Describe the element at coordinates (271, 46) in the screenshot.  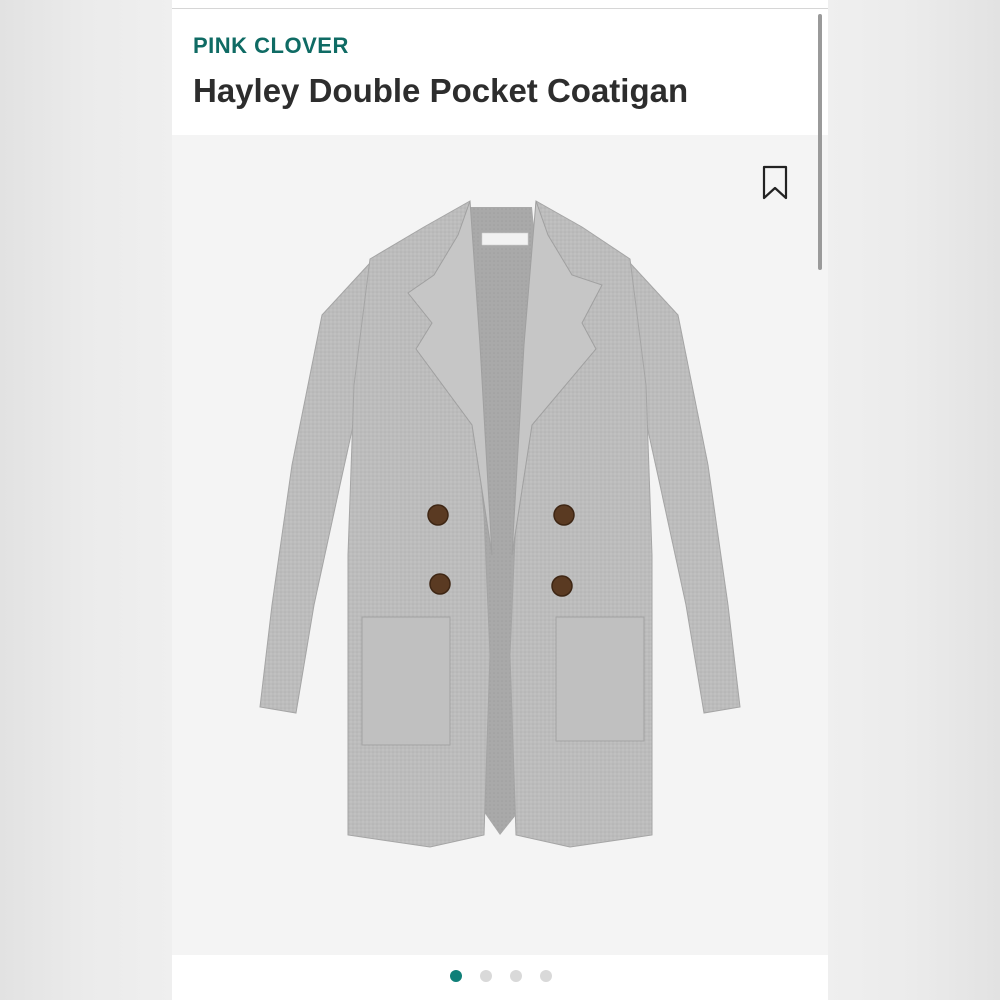
I see `brand-name: PINK CLOVER` at that location.